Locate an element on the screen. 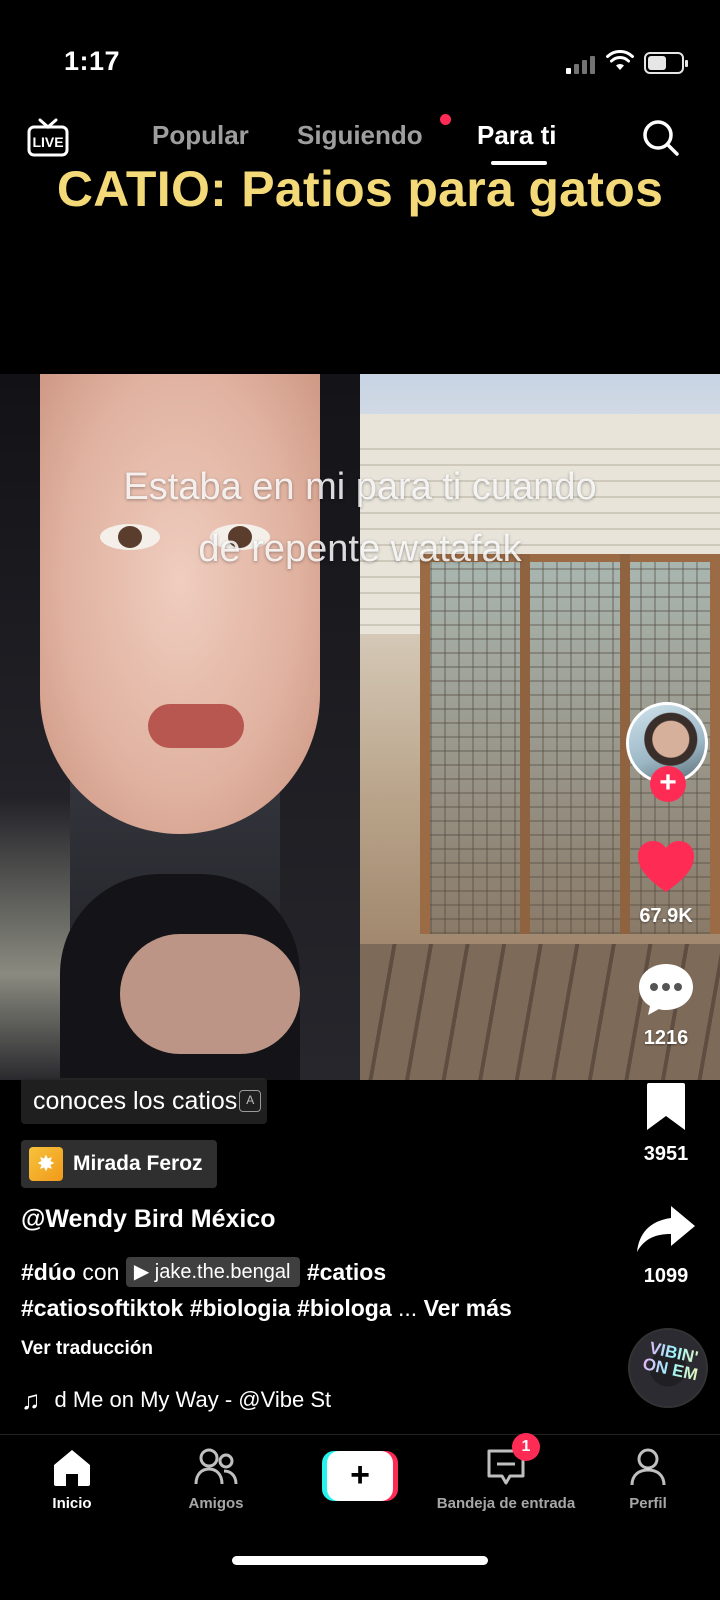  battery-icon is located at coordinates (666, 63).